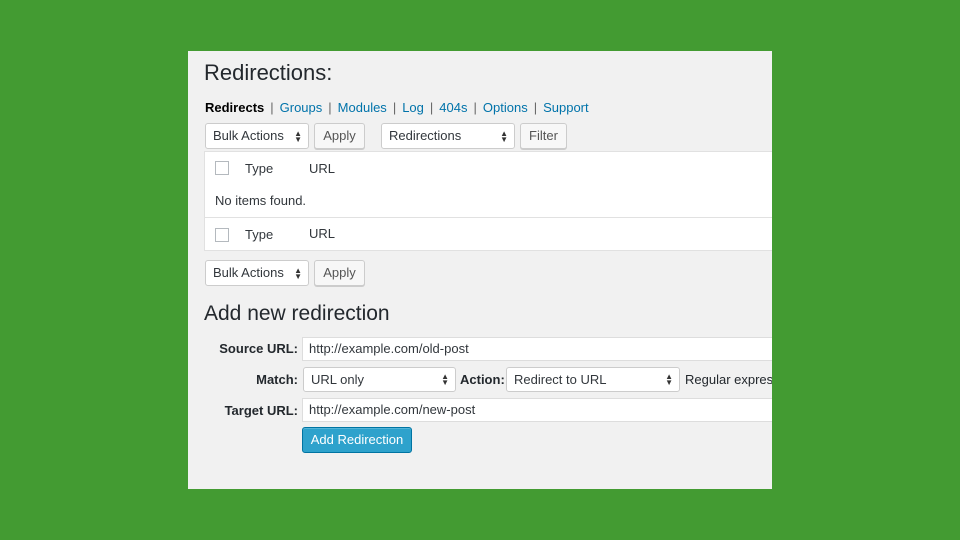 Image resolution: width=960 pixels, height=540 pixels. Describe the element at coordinates (261, 410) in the screenshot. I see `target-url-label: Target URL:` at that location.